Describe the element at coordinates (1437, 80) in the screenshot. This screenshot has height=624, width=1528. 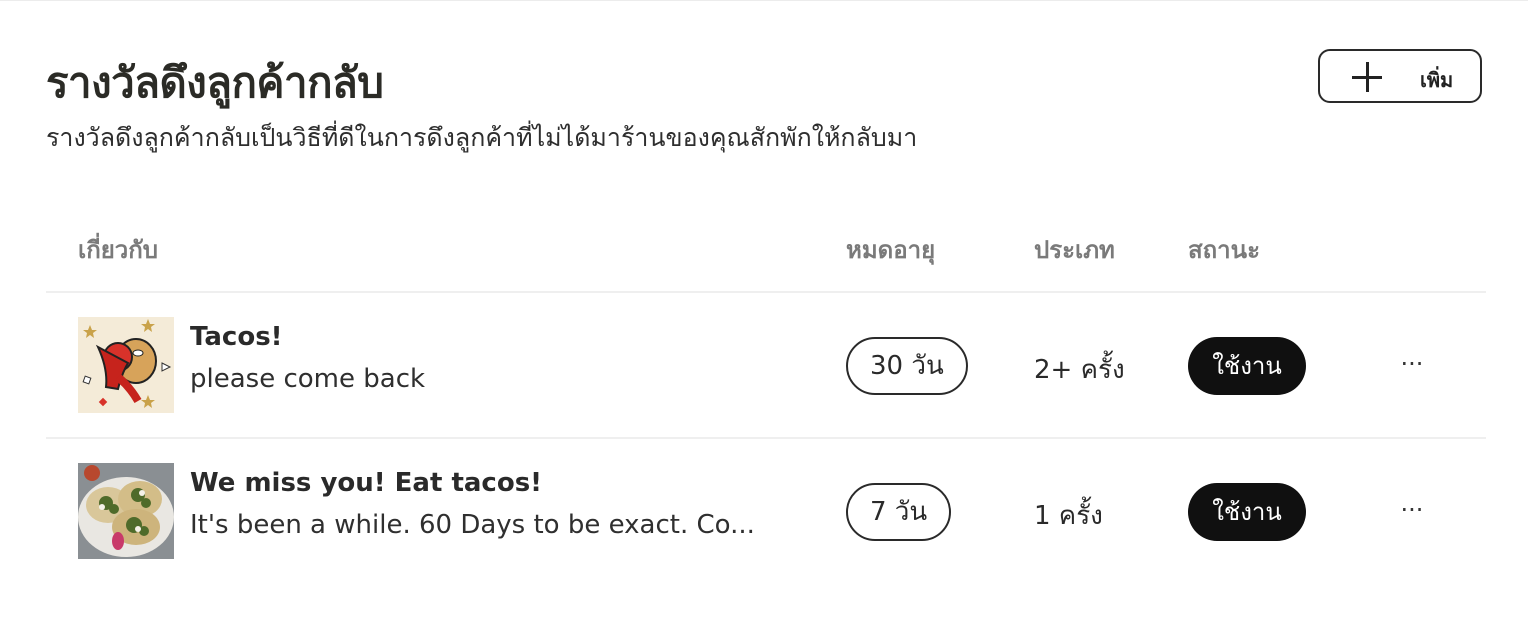
I see `add-button-label: เพิ่ม` at that location.